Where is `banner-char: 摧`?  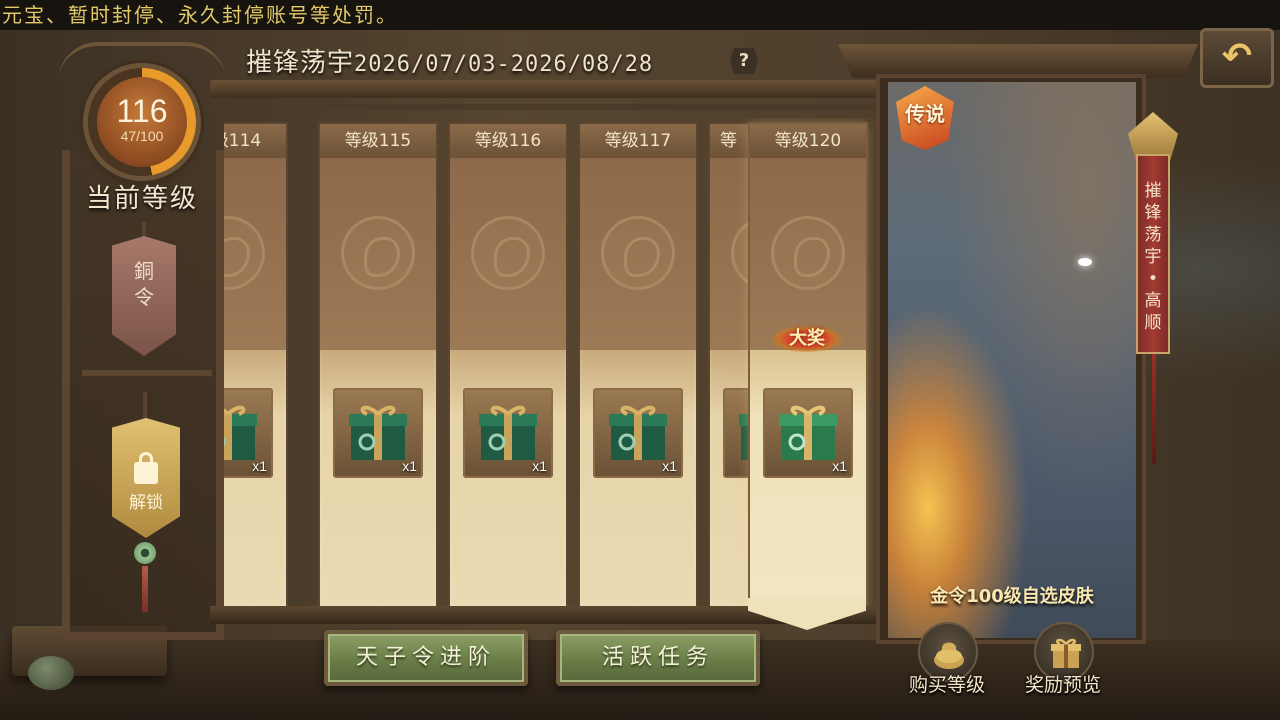
banner-char: 摧 is located at coordinates (1153, 191).